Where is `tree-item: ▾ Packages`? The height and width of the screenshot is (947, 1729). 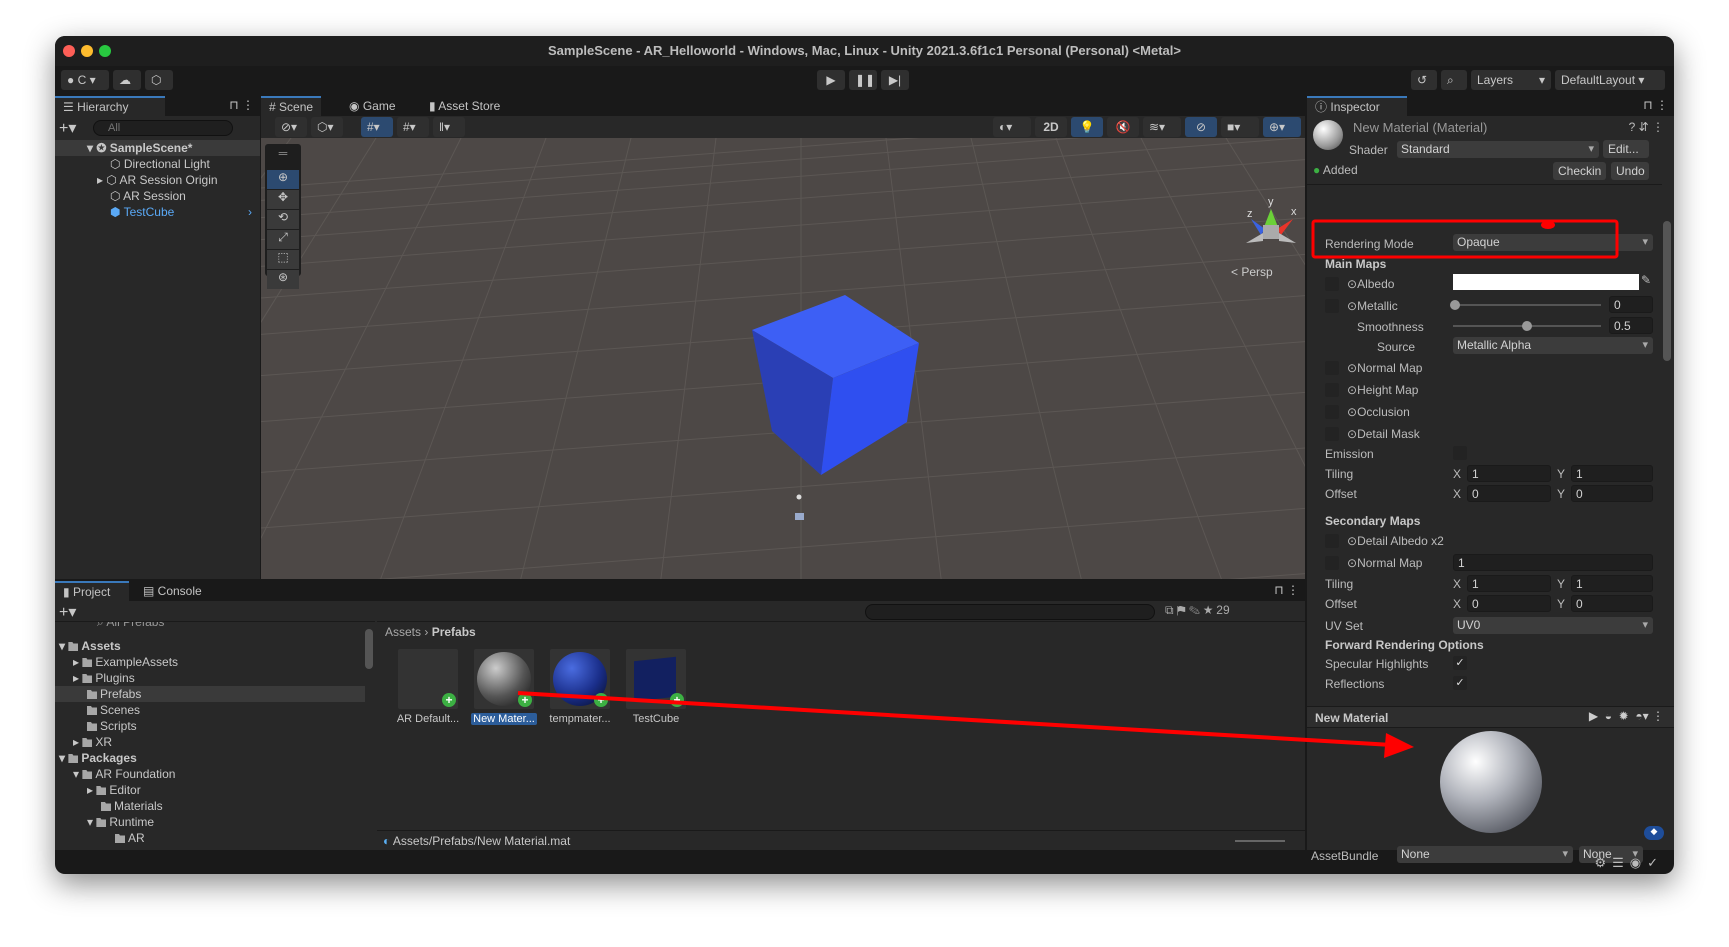
tree-item: ▾ Packages is located at coordinates (98, 758).